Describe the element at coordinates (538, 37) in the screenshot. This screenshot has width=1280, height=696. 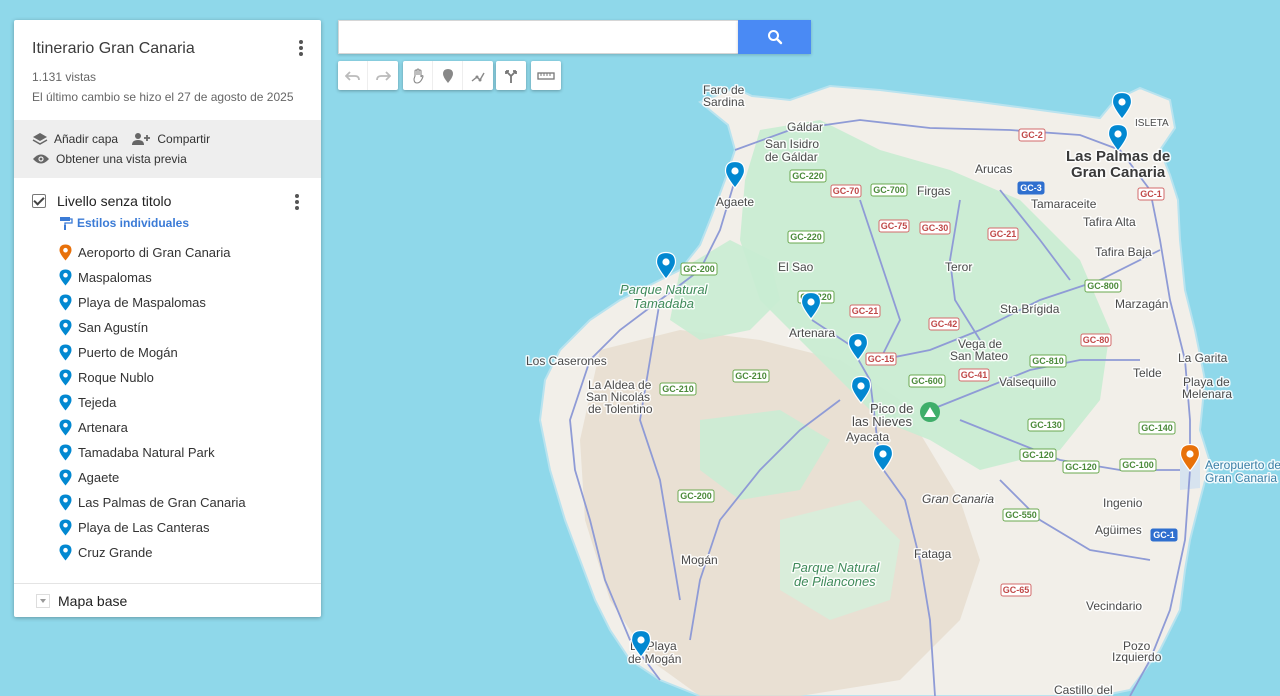
I see `search-input` at that location.